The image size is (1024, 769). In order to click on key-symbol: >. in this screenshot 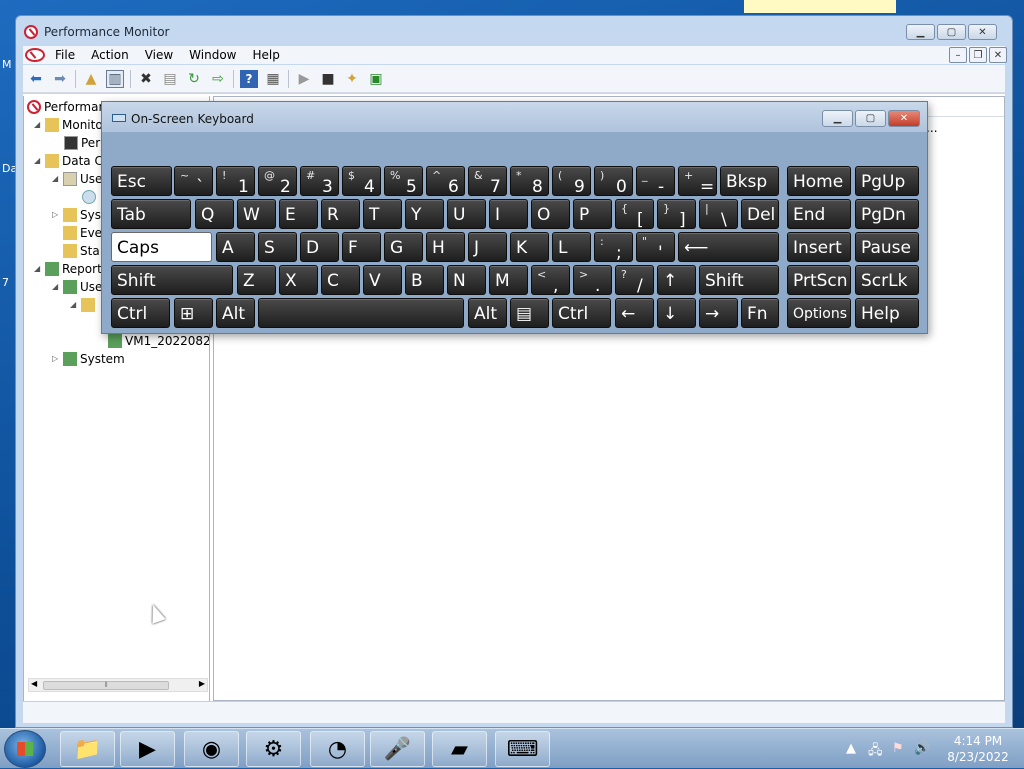, I will do `click(592, 280)`.